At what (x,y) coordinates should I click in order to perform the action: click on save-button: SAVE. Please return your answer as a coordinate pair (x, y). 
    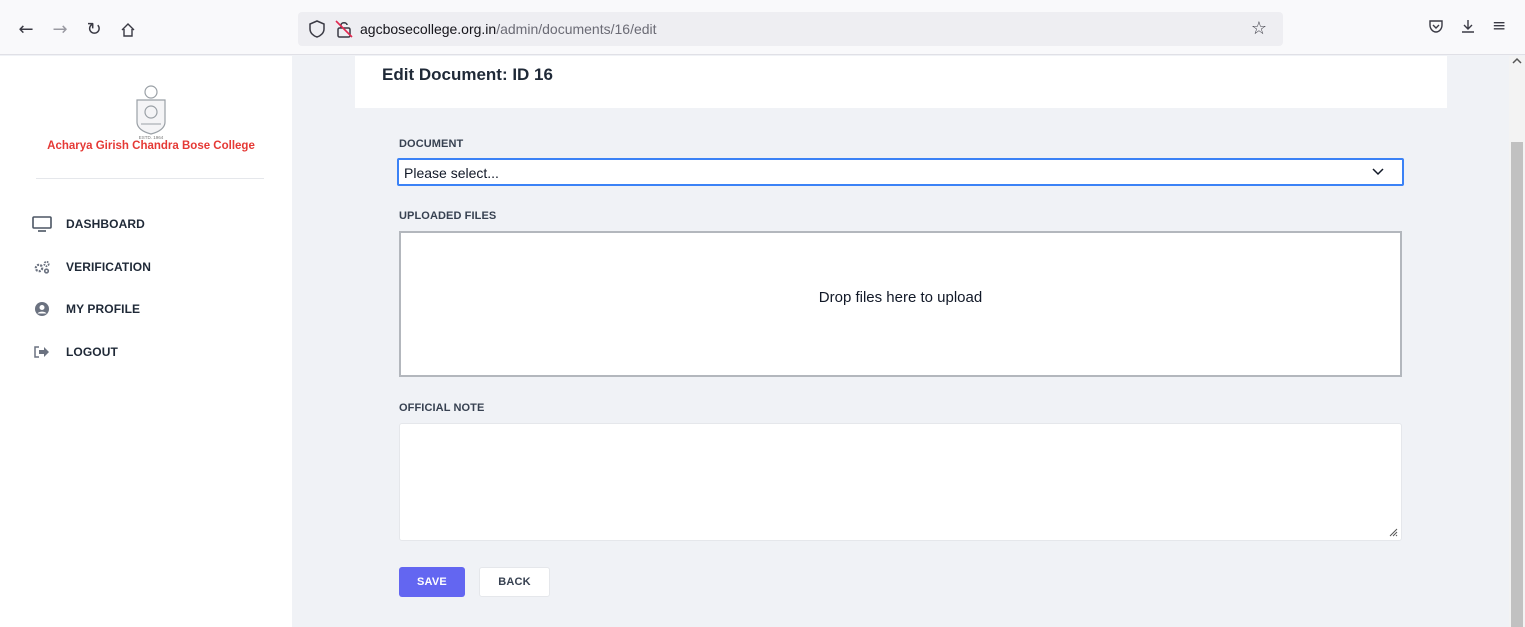
    Looking at the image, I should click on (432, 582).